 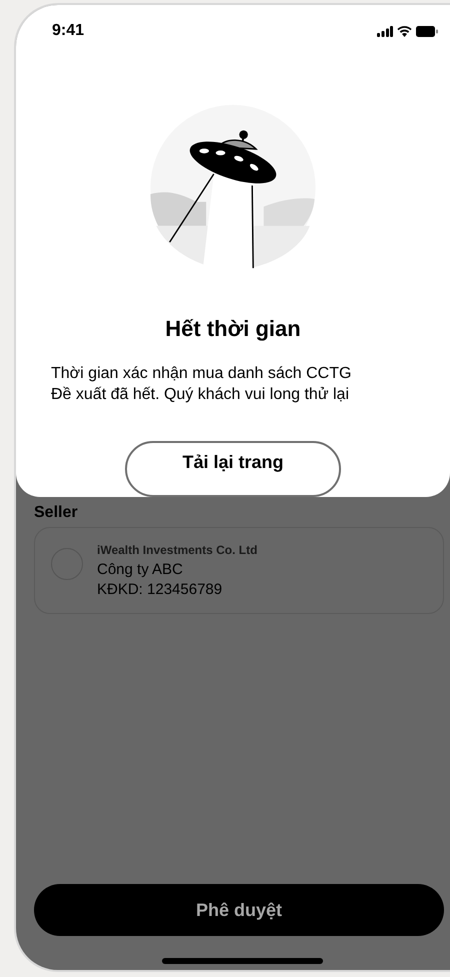 I want to click on wifi-icon, so click(x=404, y=31).